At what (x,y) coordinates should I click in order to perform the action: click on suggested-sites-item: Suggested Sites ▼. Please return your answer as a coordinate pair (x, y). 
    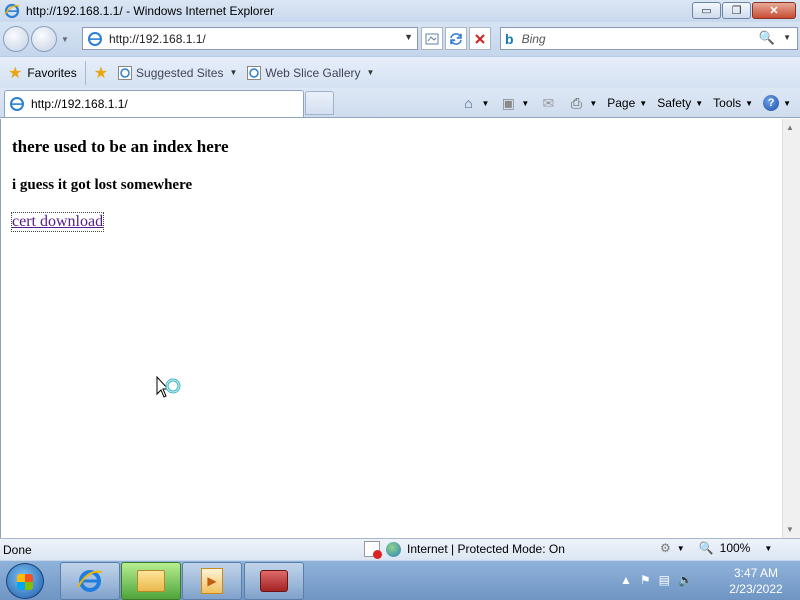
    Looking at the image, I should click on (178, 72).